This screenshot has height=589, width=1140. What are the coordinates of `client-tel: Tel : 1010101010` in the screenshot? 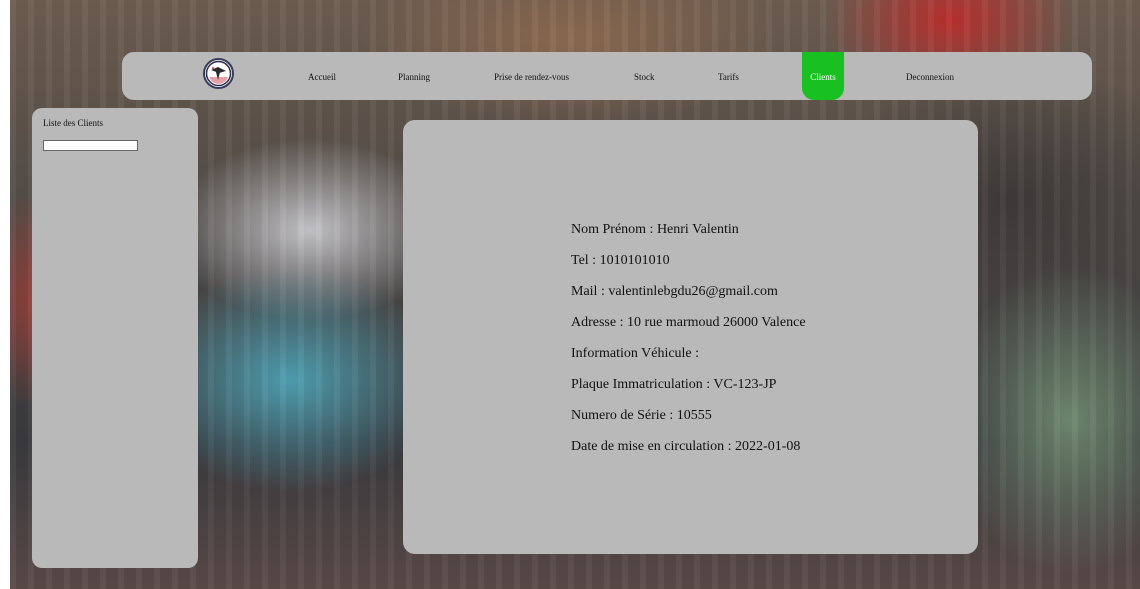 It's located at (620, 260).